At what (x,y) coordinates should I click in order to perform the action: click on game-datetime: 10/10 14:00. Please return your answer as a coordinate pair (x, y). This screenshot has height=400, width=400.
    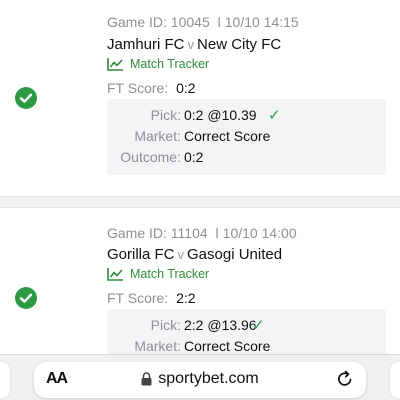
    Looking at the image, I should click on (259, 233).